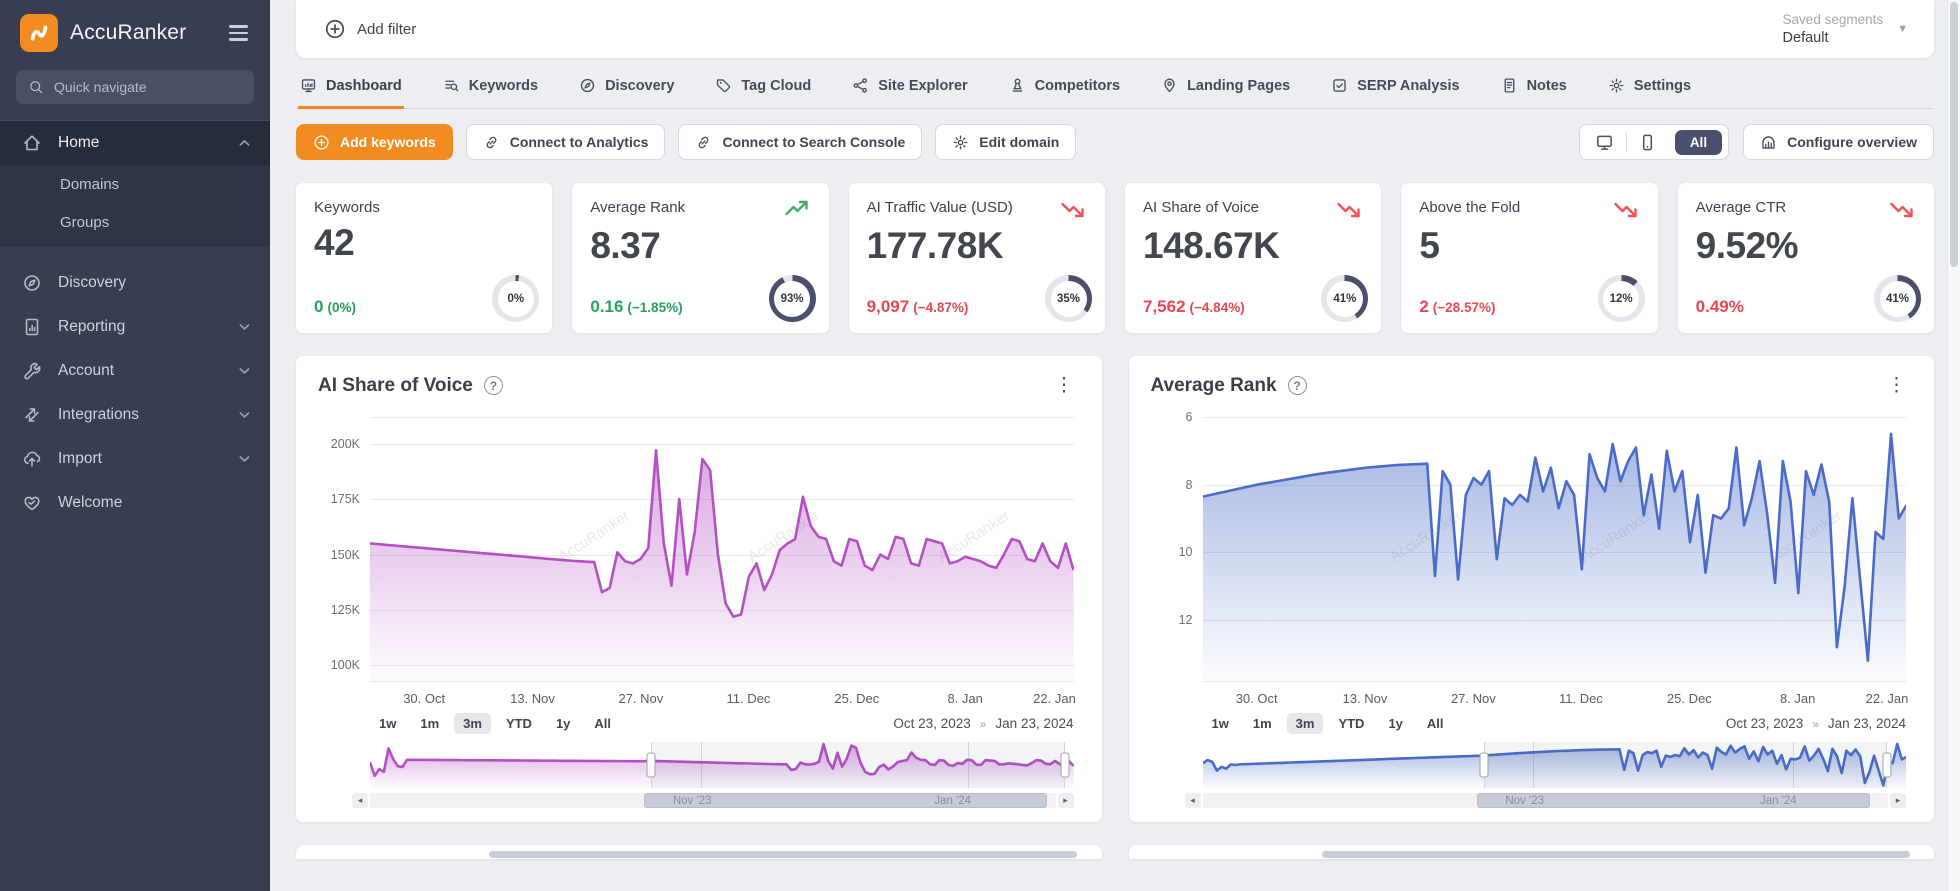 This screenshot has height=891, width=1960. What do you see at coordinates (1698, 142) in the screenshot?
I see `device-all-button: All` at bounding box center [1698, 142].